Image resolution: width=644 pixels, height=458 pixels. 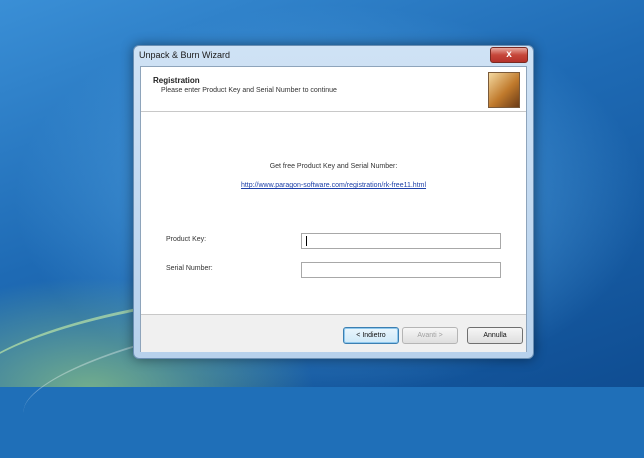 What do you see at coordinates (186, 239) in the screenshot?
I see `product-key-label: Product Key:` at bounding box center [186, 239].